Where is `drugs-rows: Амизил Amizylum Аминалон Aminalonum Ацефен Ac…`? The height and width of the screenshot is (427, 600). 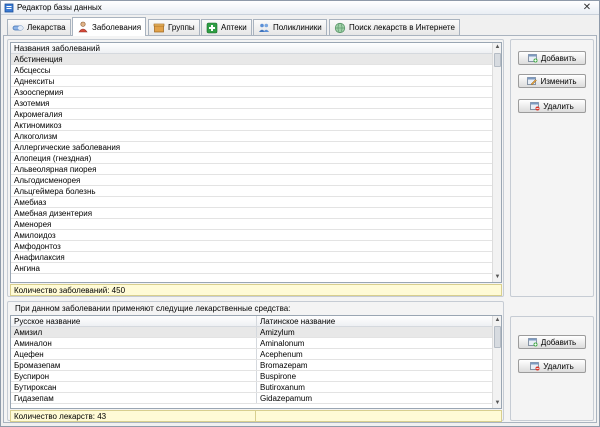 drugs-rows: Амизил Amizylum Аминалон Aminalonum Ацефен Ac… is located at coordinates (256, 365).